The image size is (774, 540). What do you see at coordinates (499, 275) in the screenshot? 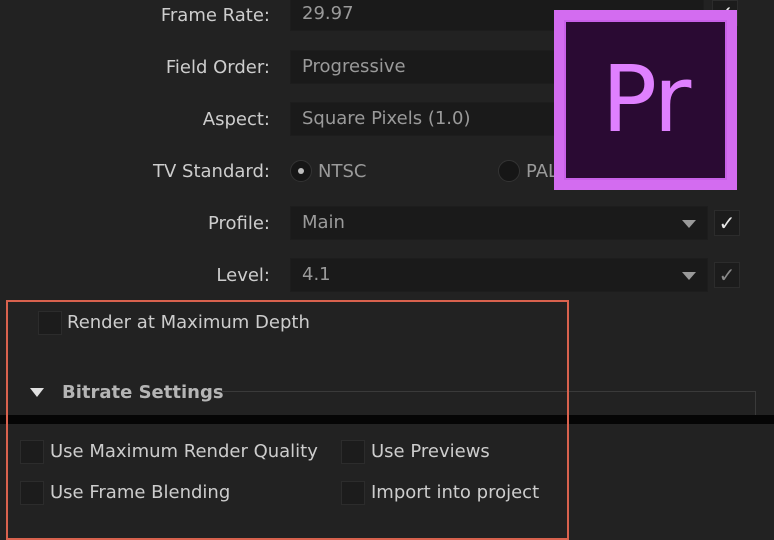
I see `level-dropdown: 4.1` at bounding box center [499, 275].